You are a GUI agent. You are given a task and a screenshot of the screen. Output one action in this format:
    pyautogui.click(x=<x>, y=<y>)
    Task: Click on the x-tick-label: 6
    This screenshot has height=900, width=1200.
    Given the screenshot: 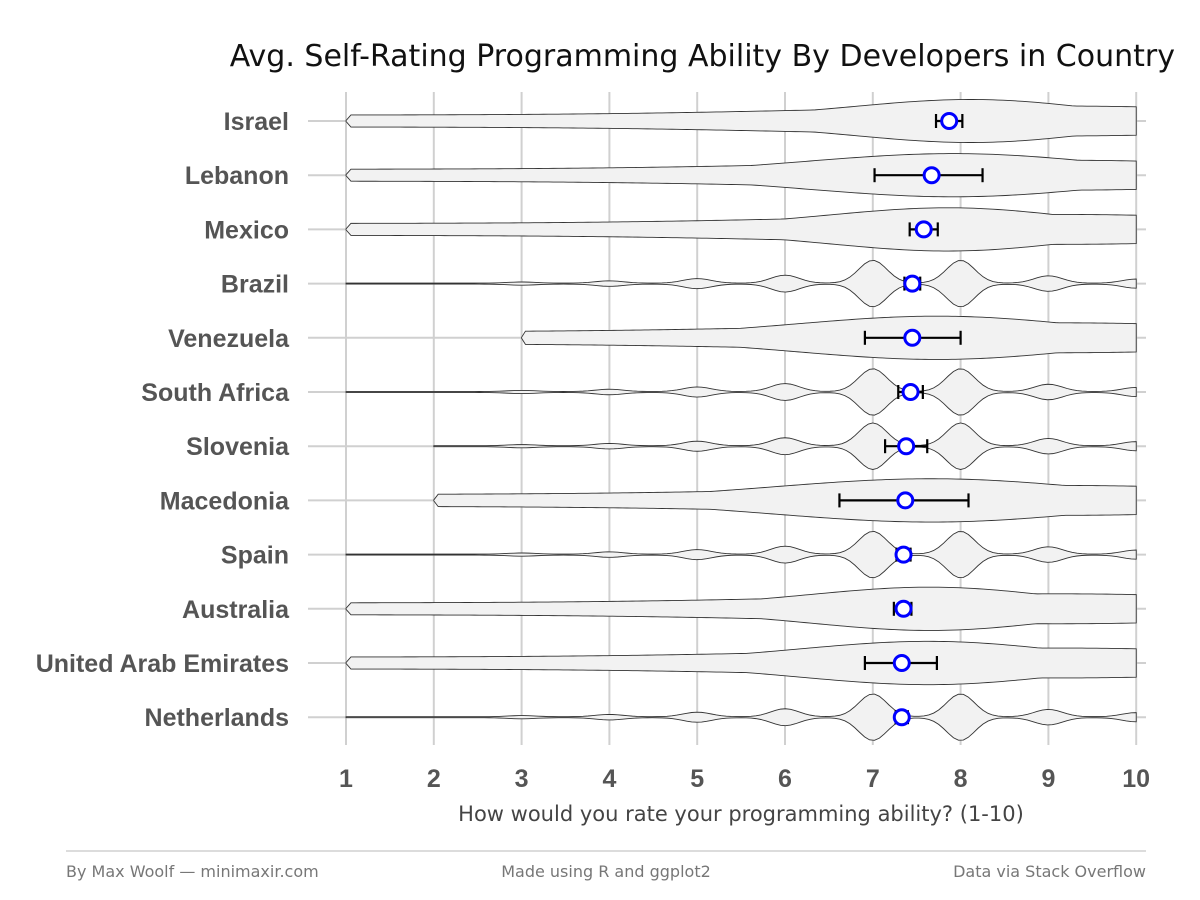 What is the action you would take?
    pyautogui.click(x=785, y=779)
    